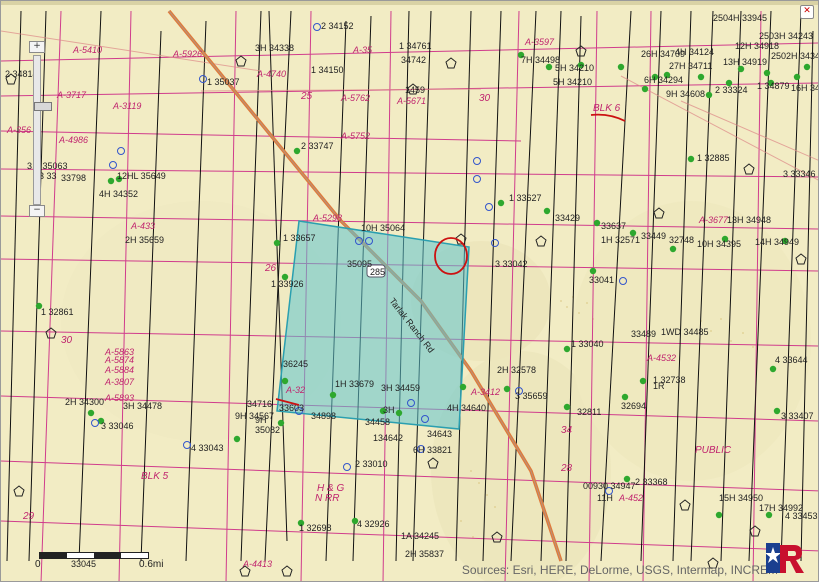 The height and width of the screenshot is (582, 819). What do you see at coordinates (377, 422) in the screenshot?
I see `well-label: 34458` at bounding box center [377, 422].